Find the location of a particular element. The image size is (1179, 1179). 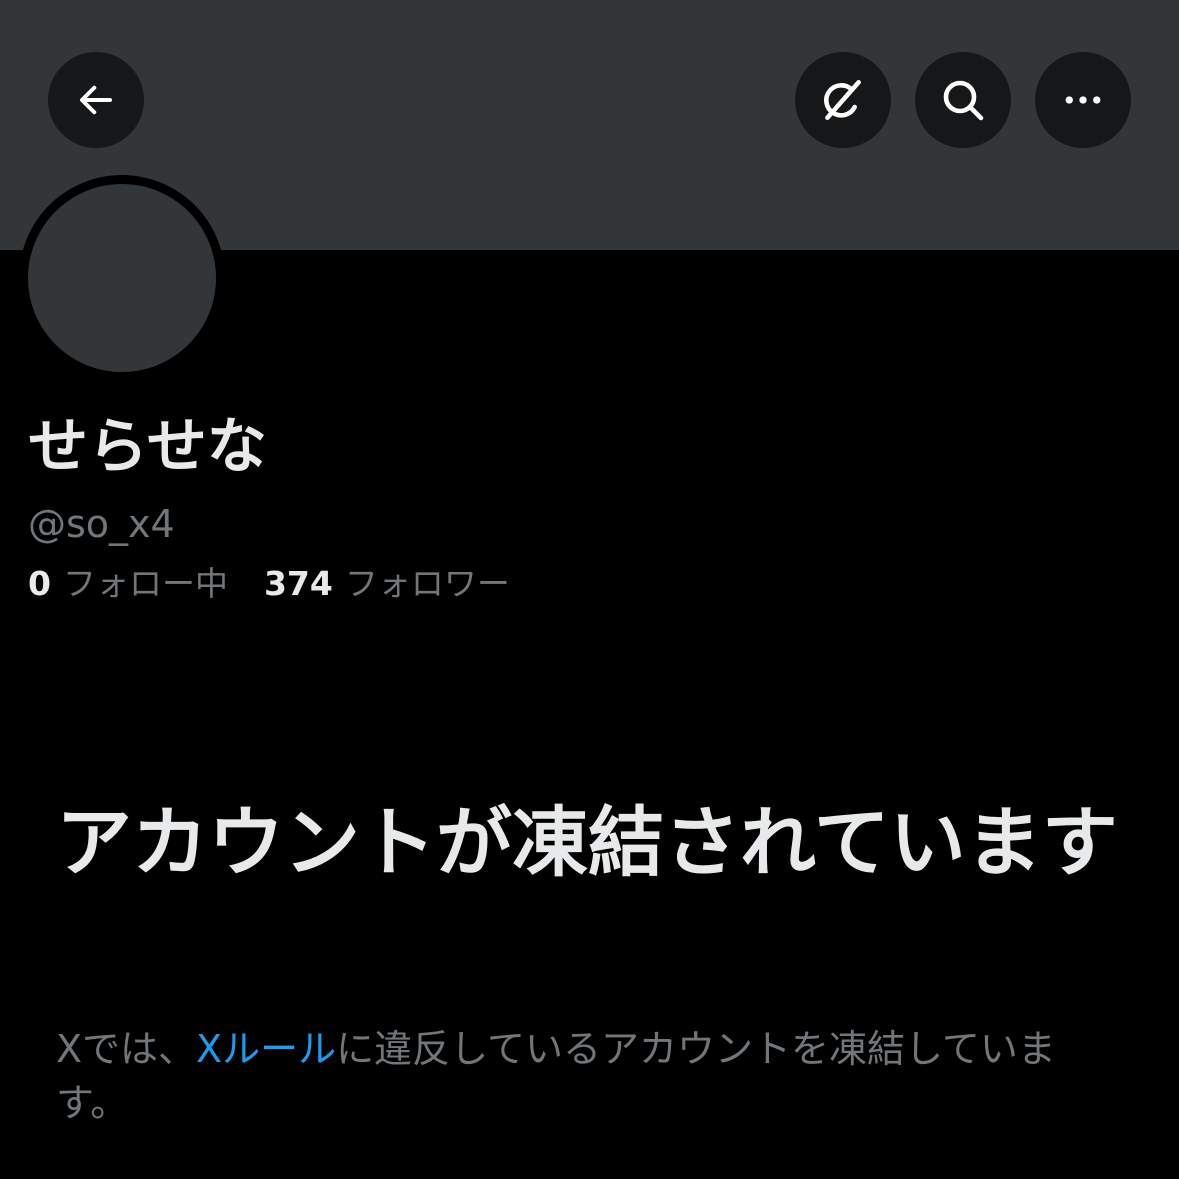

search-button is located at coordinates (963, 100).